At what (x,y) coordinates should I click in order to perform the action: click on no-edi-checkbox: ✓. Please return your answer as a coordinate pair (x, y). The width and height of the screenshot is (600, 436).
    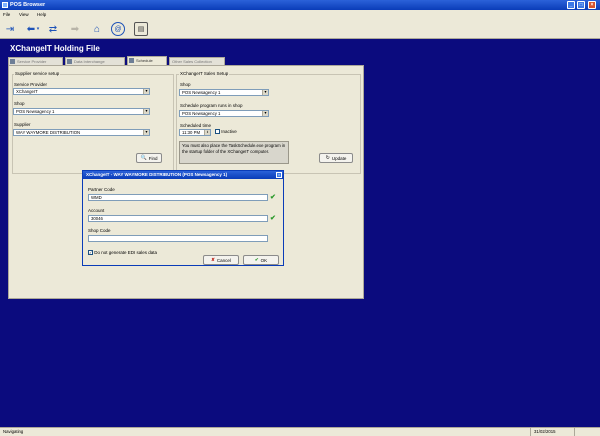
    Looking at the image, I should click on (90, 253).